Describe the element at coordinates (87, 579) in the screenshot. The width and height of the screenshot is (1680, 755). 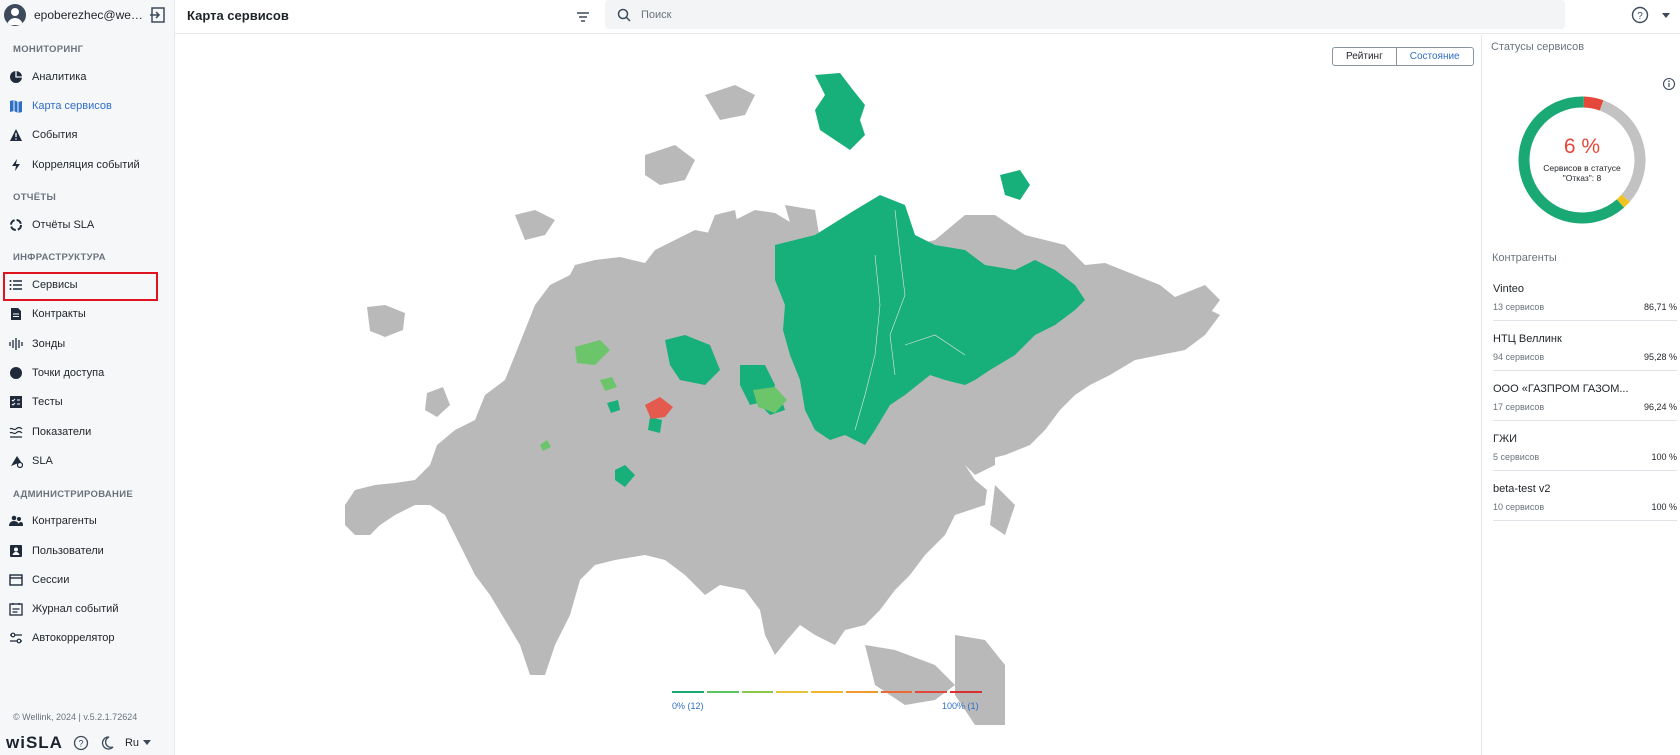
I see `sidebar-item: Сессии` at that location.